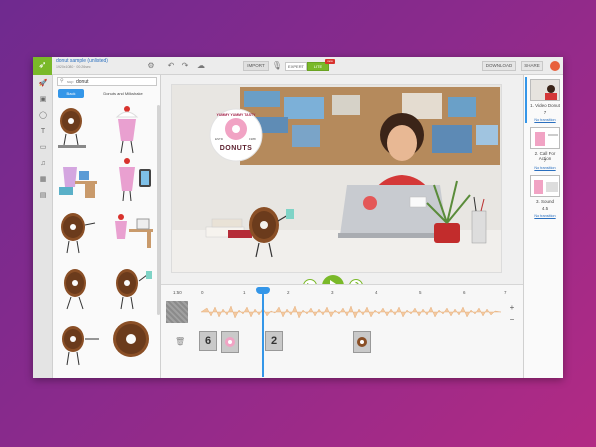 The height and width of the screenshot is (447, 596). What do you see at coordinates (332, 292) in the screenshot?
I see `timeline-tick: 3` at bounding box center [332, 292].